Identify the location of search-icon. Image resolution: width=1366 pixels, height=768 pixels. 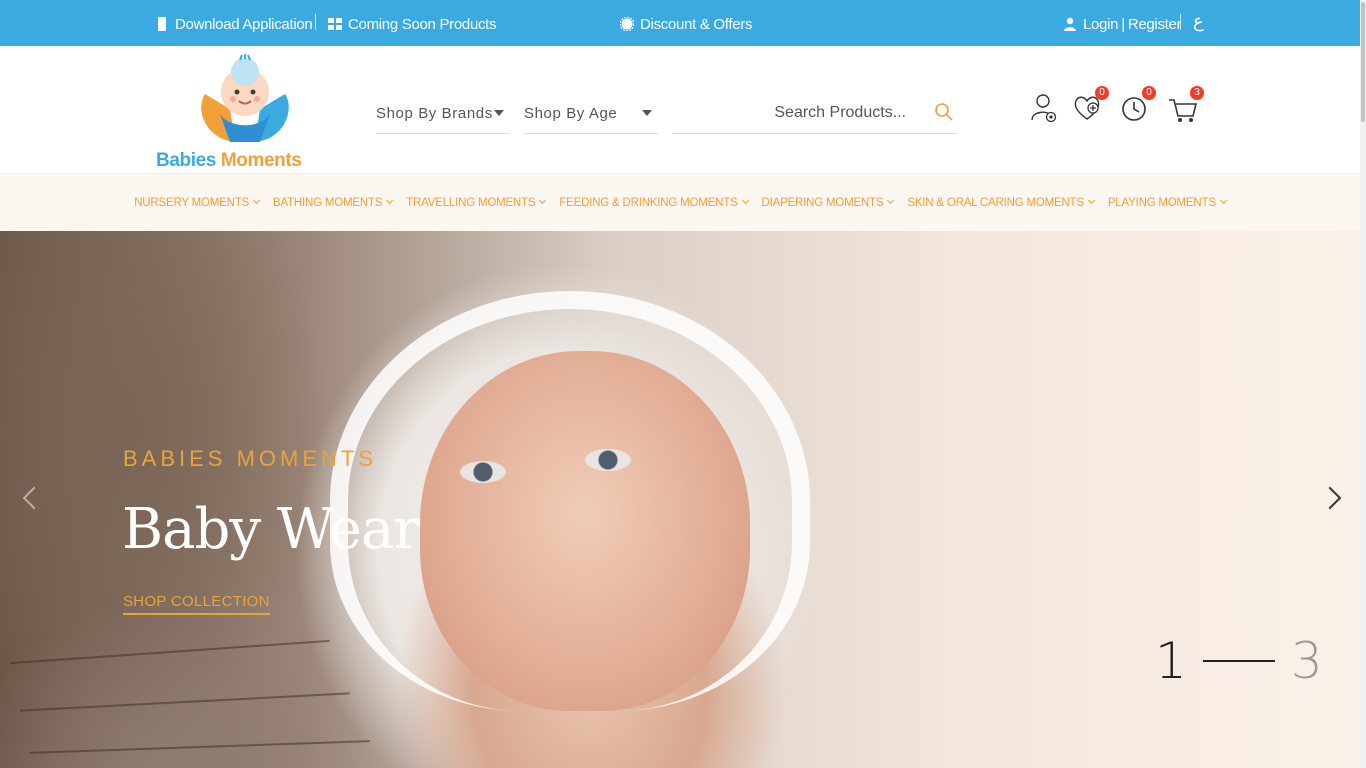
(944, 112).